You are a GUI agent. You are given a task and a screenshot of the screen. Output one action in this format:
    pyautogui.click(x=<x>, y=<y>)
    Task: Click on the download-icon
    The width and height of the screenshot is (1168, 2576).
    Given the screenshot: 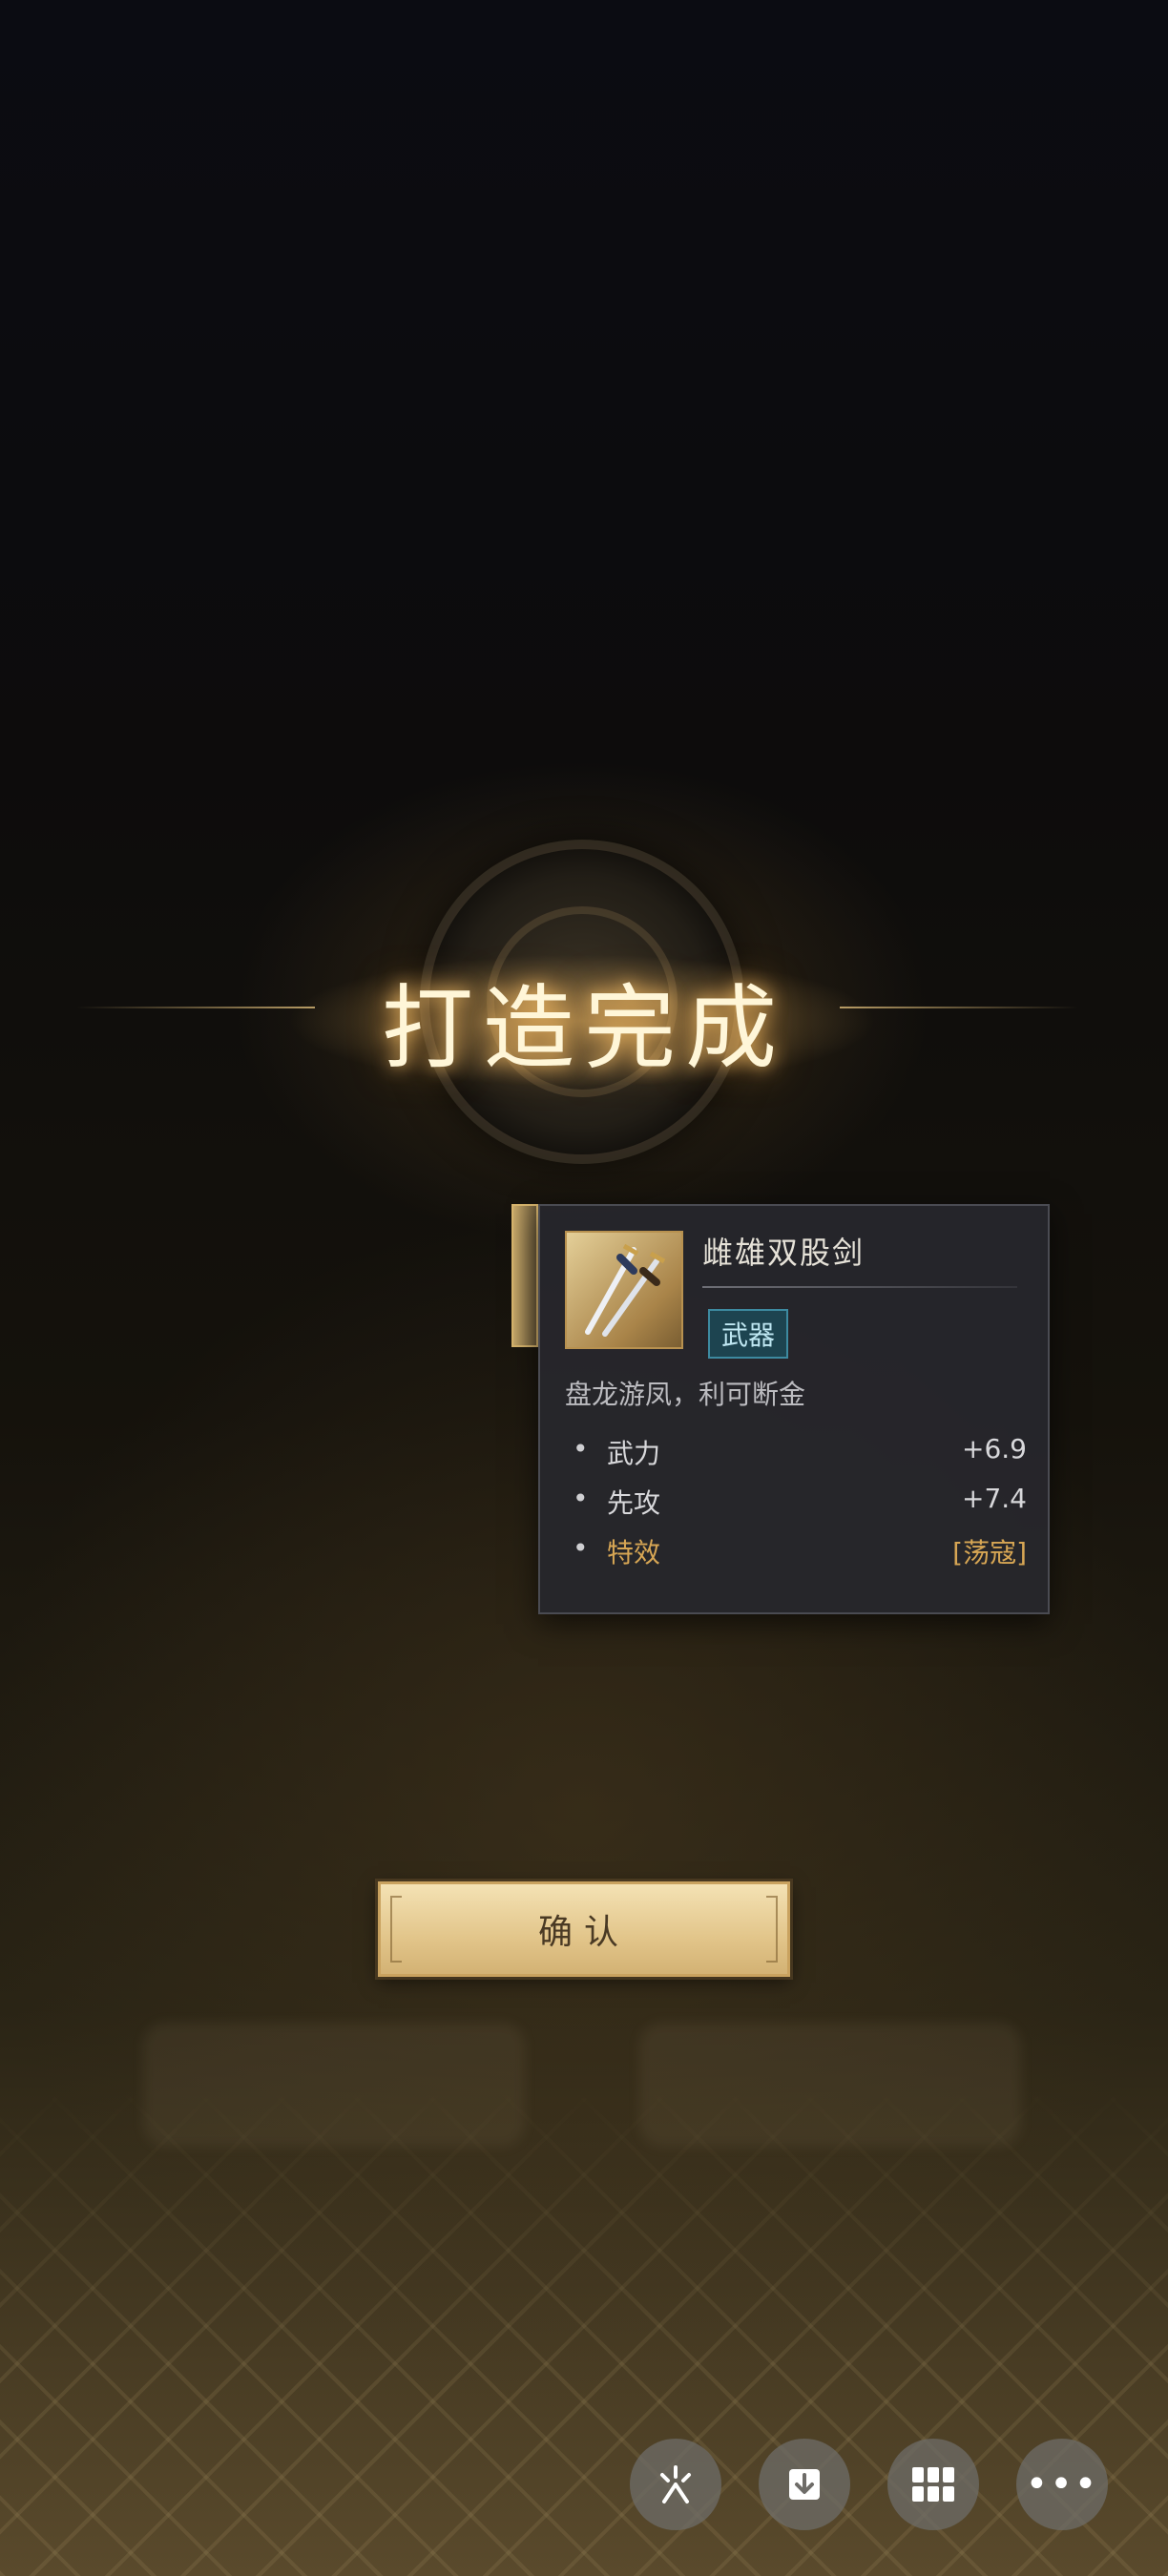 What is the action you would take?
    pyautogui.click(x=804, y=2484)
    